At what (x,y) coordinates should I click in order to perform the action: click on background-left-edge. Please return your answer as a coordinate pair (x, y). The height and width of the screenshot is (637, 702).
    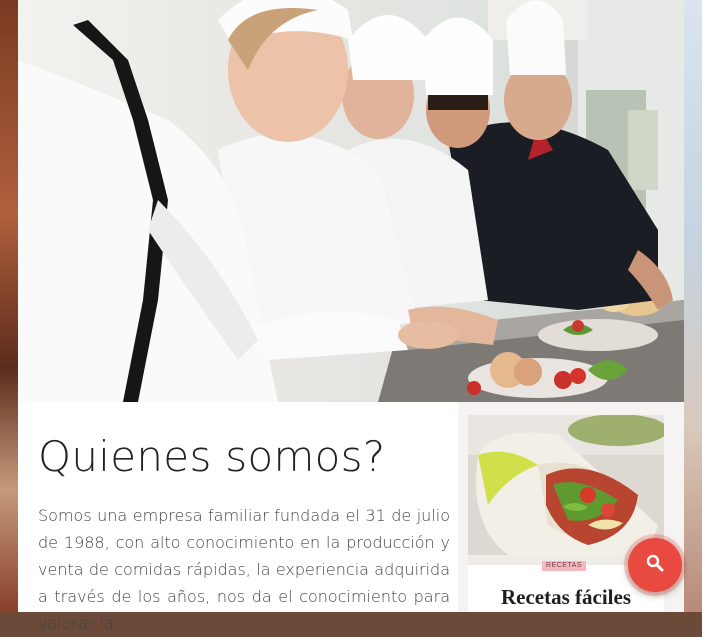
    Looking at the image, I should click on (9, 306).